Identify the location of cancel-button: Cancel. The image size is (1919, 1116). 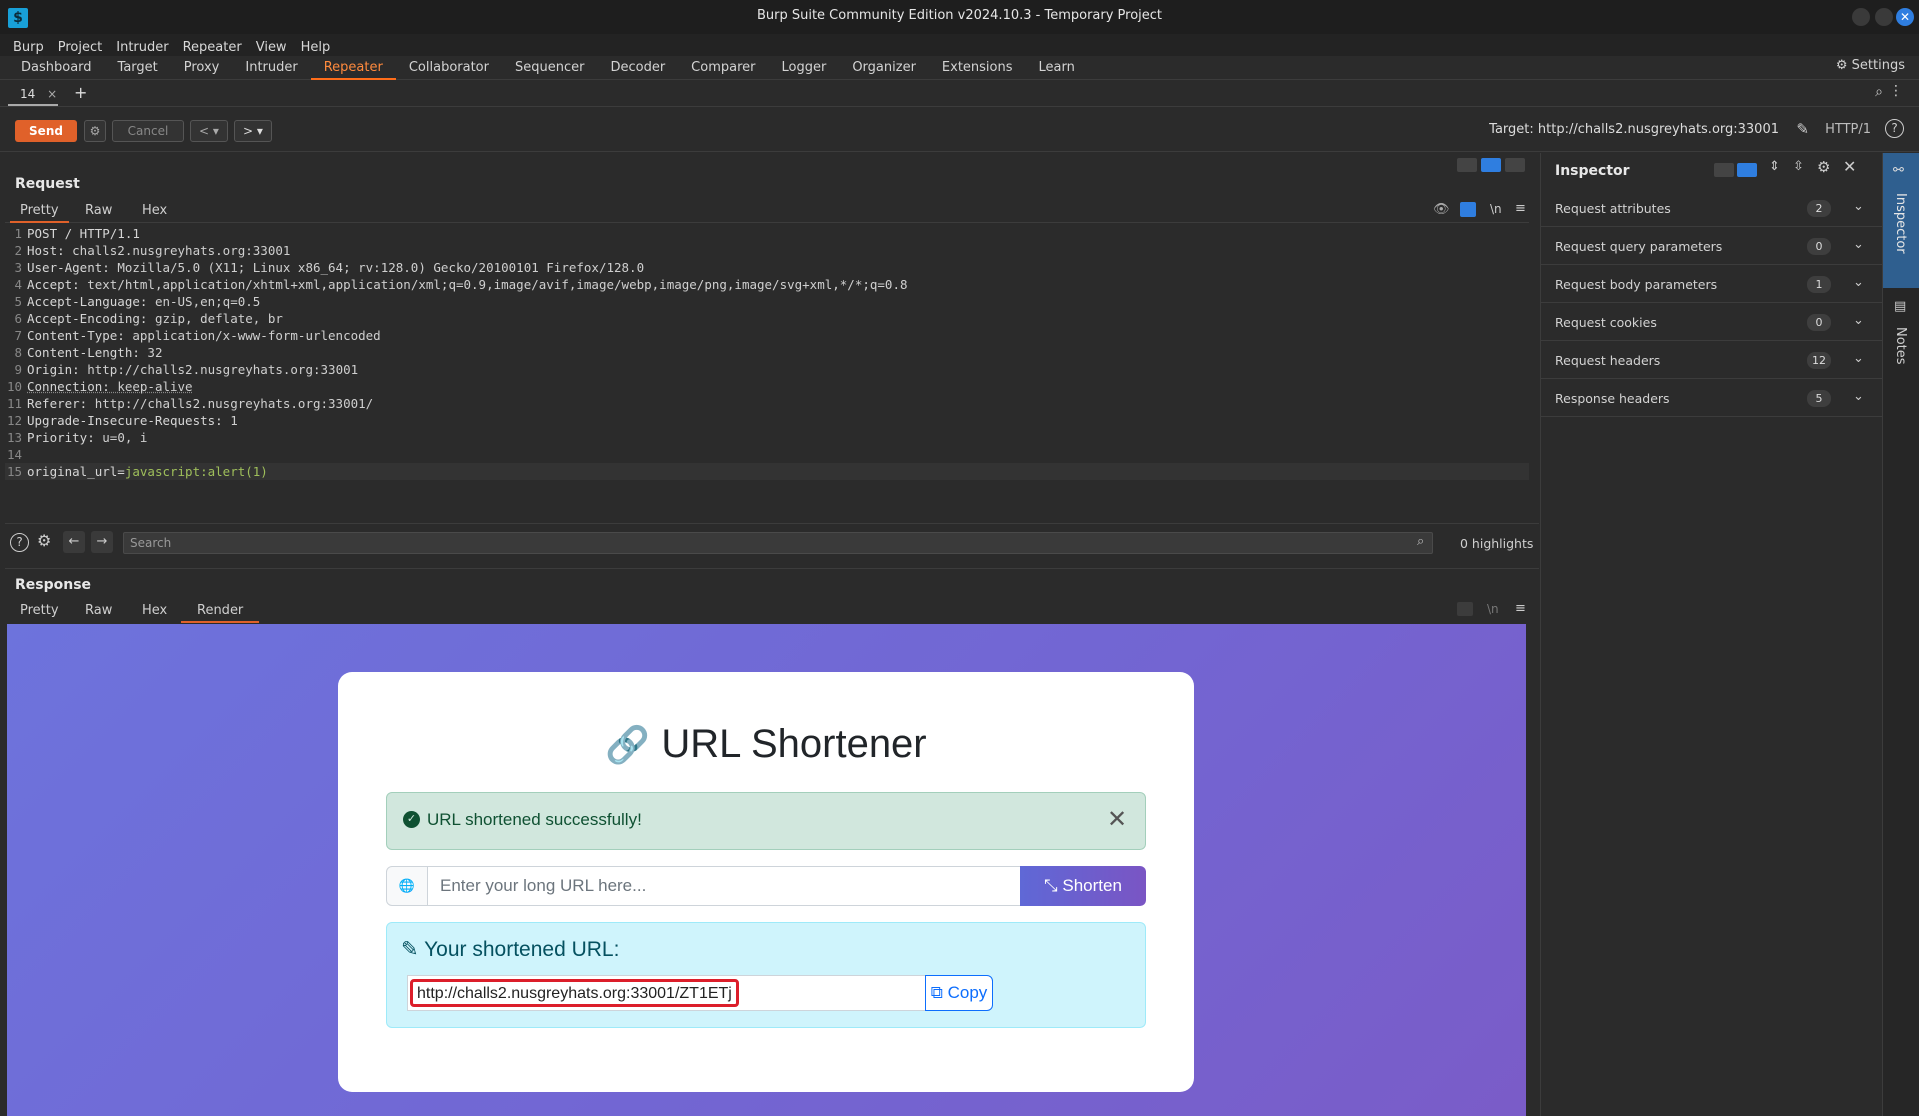
(148, 131).